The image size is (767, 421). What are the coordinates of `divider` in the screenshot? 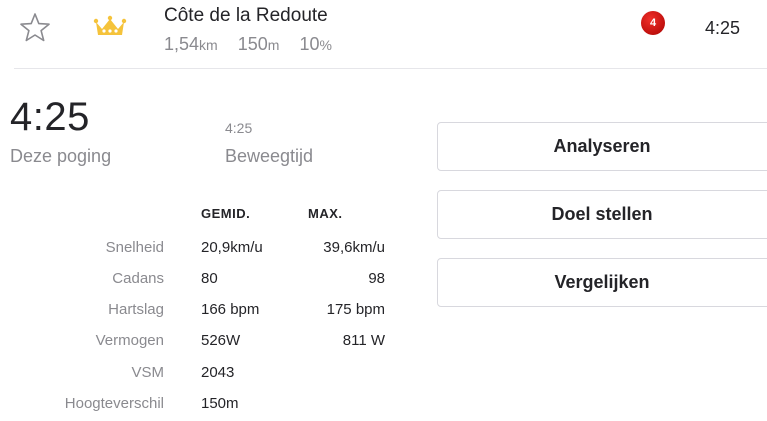 It's located at (390, 68).